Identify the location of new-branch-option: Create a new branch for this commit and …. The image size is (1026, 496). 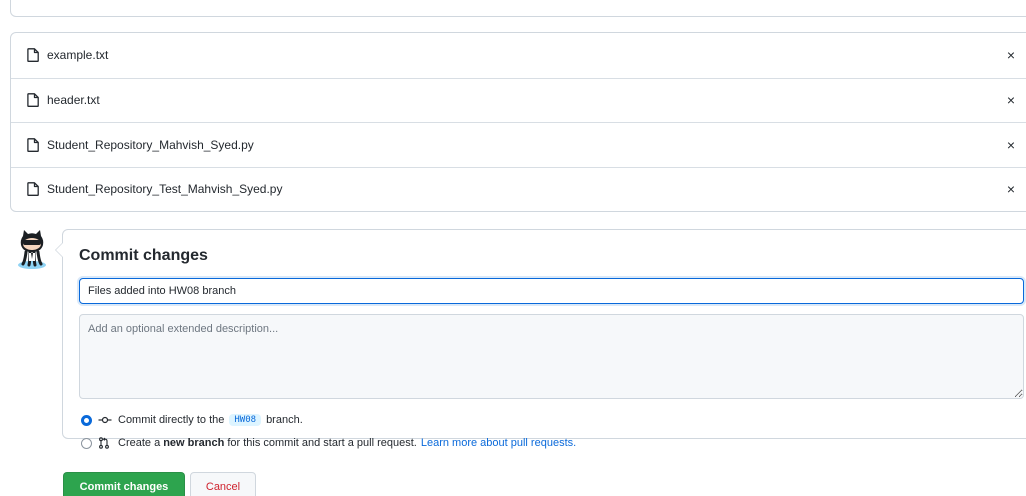
(328, 443).